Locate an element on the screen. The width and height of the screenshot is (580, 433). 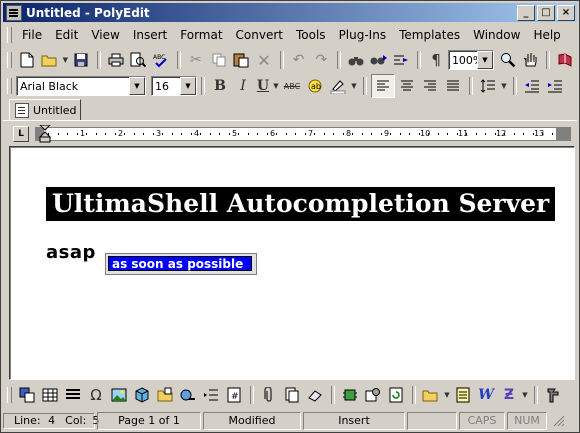
document-heading: UltimaShell Autocompletion Server is located at coordinates (301, 204).